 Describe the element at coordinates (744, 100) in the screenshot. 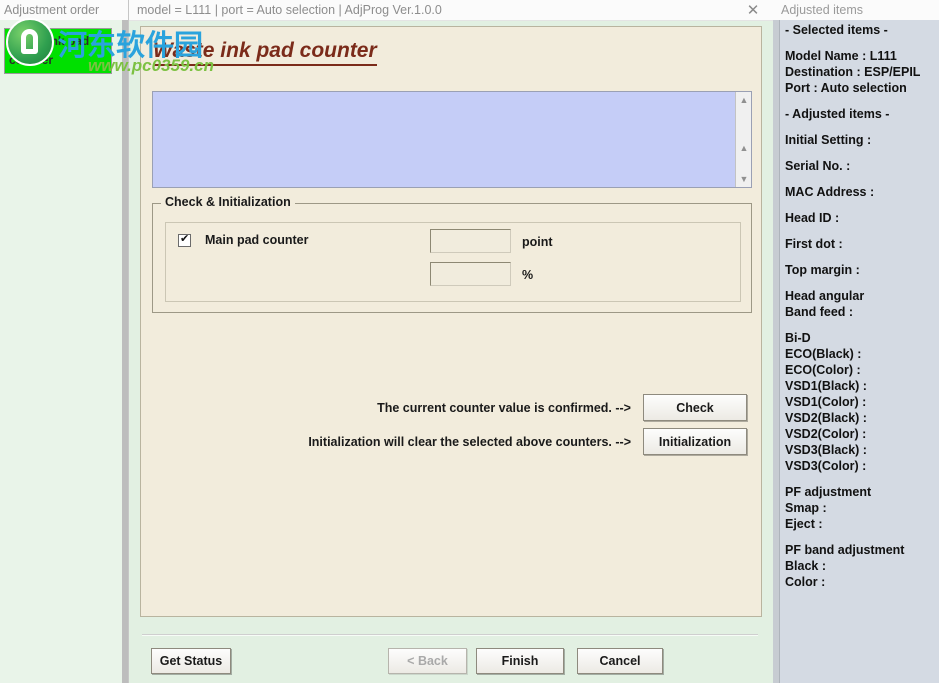

I see `scroll-up-icon: ▲` at that location.